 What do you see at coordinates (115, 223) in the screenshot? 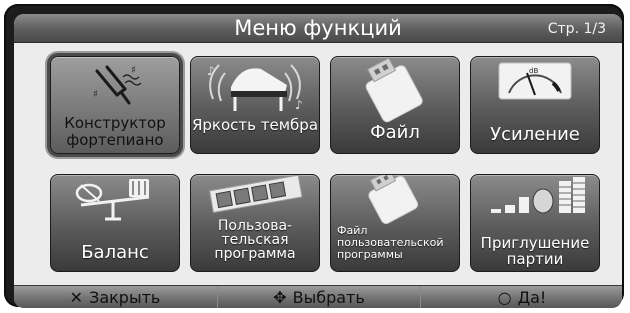
I see `tile-balance: Баланс` at bounding box center [115, 223].